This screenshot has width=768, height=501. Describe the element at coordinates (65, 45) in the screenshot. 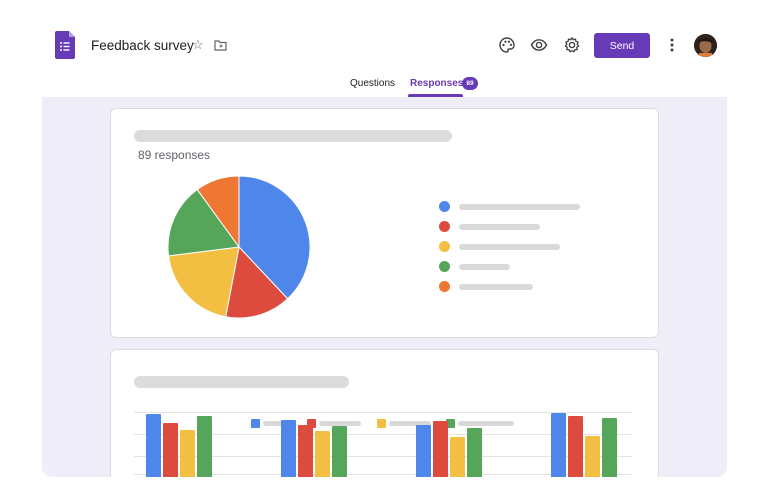

I see `forms-app-icon` at that location.